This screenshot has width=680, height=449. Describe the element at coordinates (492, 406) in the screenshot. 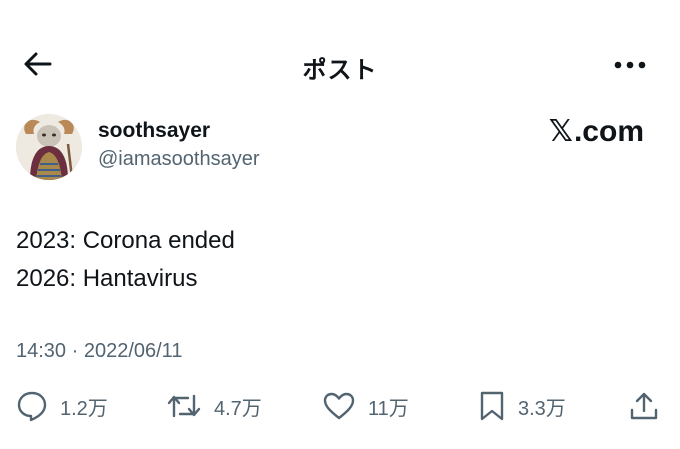

I see `bookmark-icon` at that location.